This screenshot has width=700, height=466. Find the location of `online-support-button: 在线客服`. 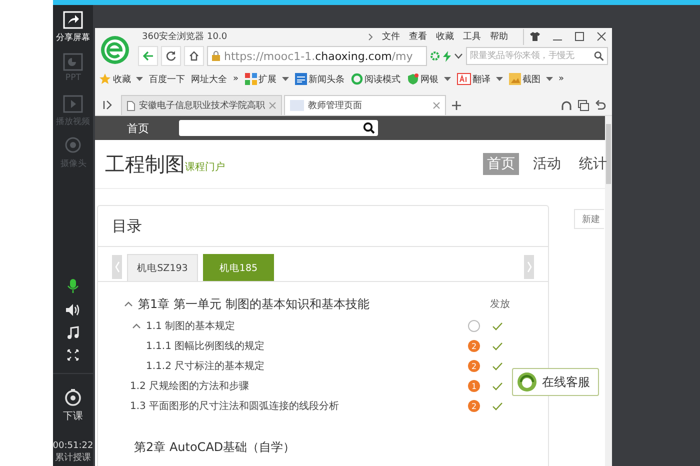

online-support-button: 在线客服 is located at coordinates (555, 382).